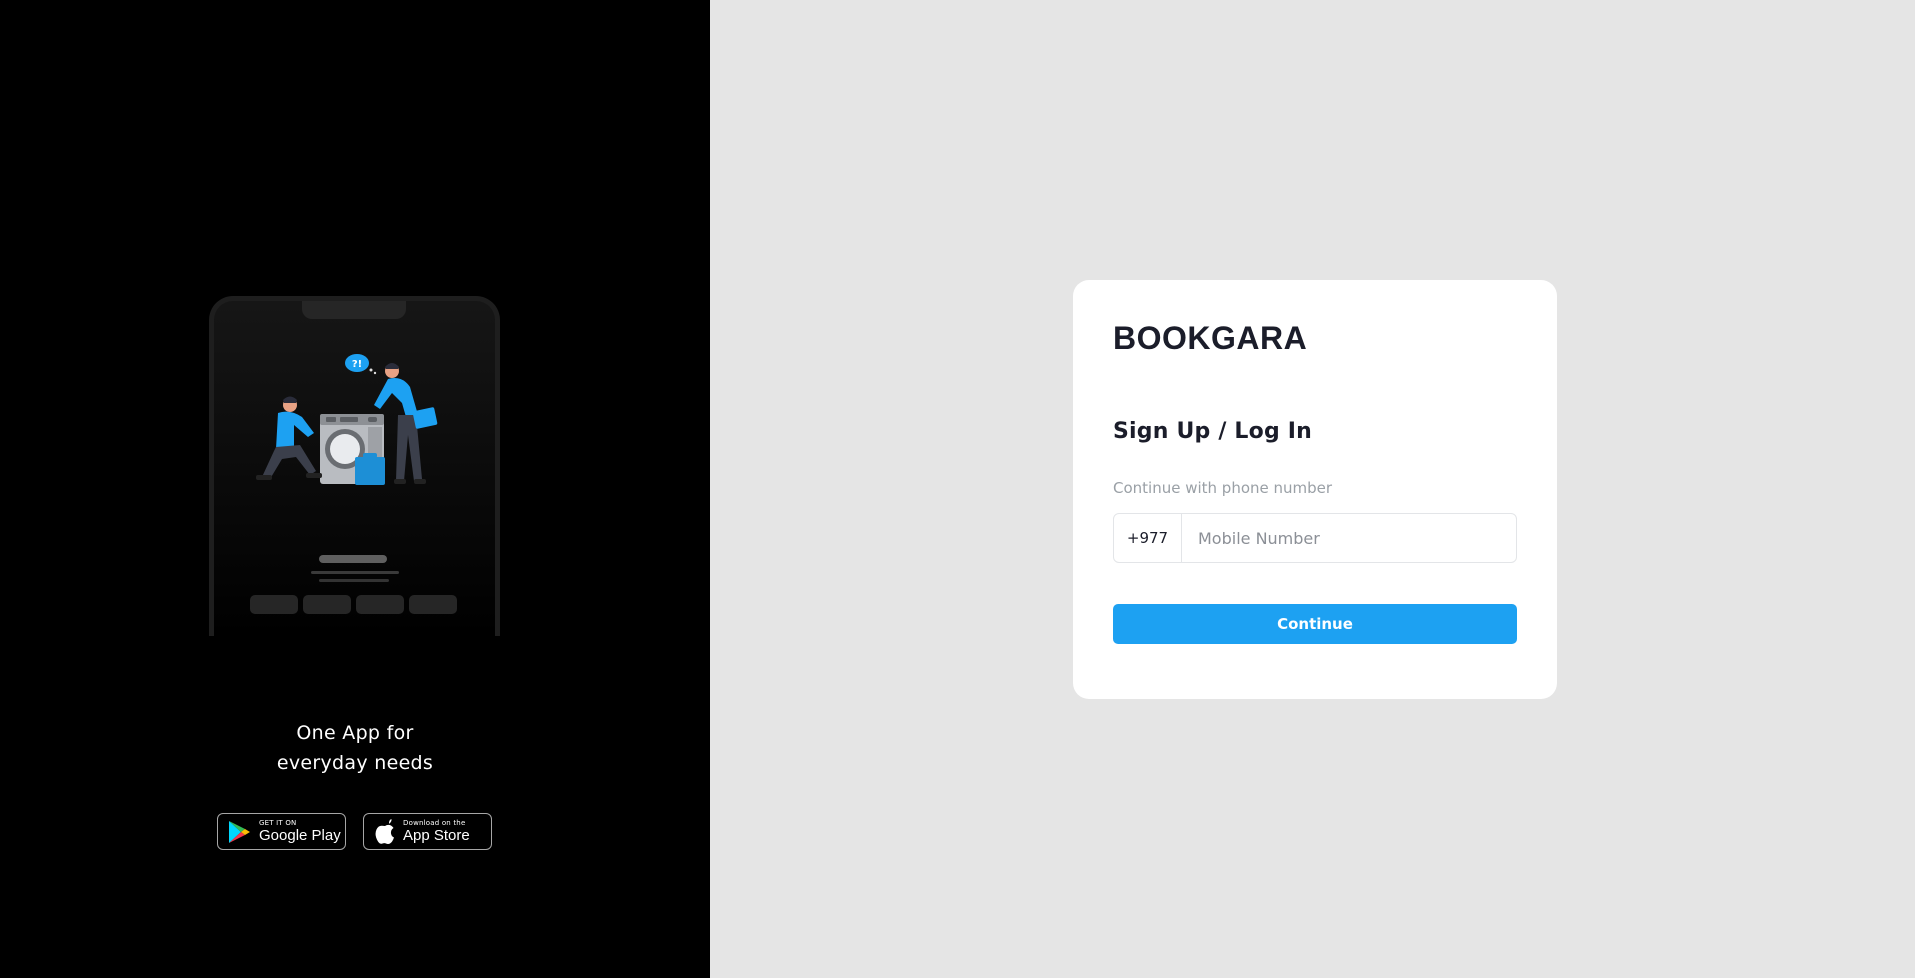 This screenshot has width=1915, height=978. What do you see at coordinates (384, 831) in the screenshot?
I see `apple-icon` at bounding box center [384, 831].